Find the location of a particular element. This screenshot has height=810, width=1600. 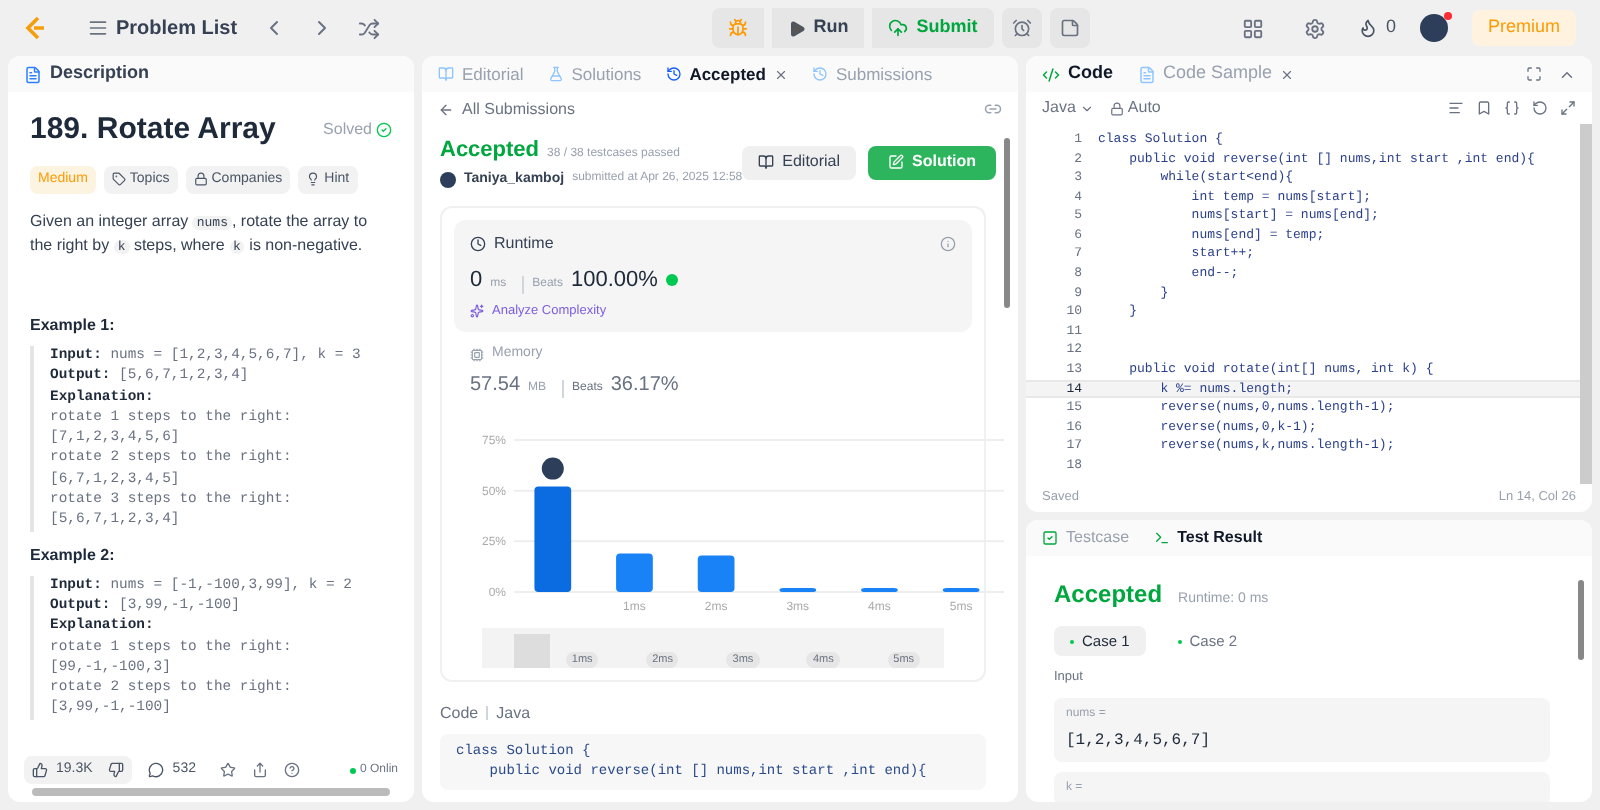

edit-icon is located at coordinates (896, 162).